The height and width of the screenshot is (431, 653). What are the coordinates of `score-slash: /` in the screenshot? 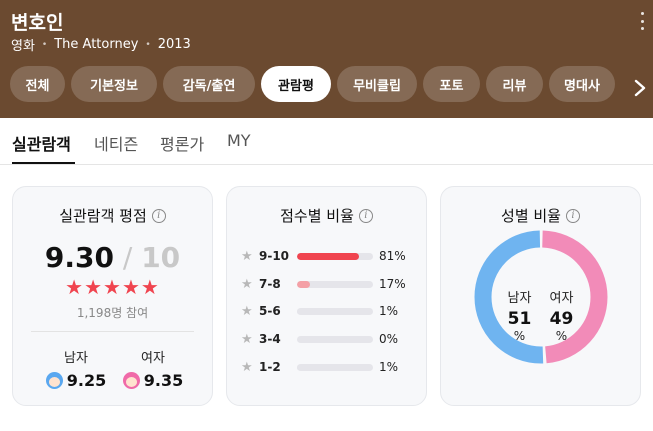 It's located at (127, 257).